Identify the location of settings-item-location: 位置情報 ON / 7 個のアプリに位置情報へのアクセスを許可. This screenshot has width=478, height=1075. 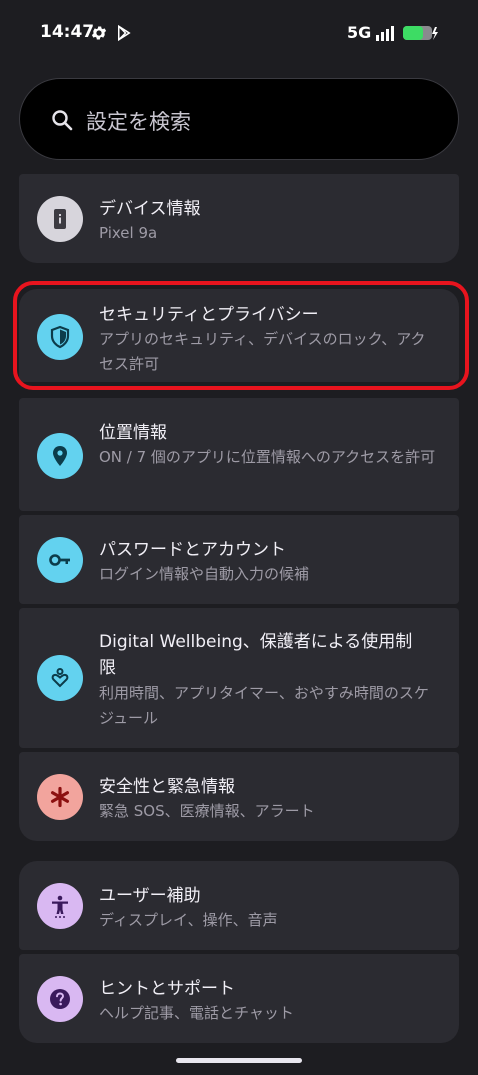
(239, 454).